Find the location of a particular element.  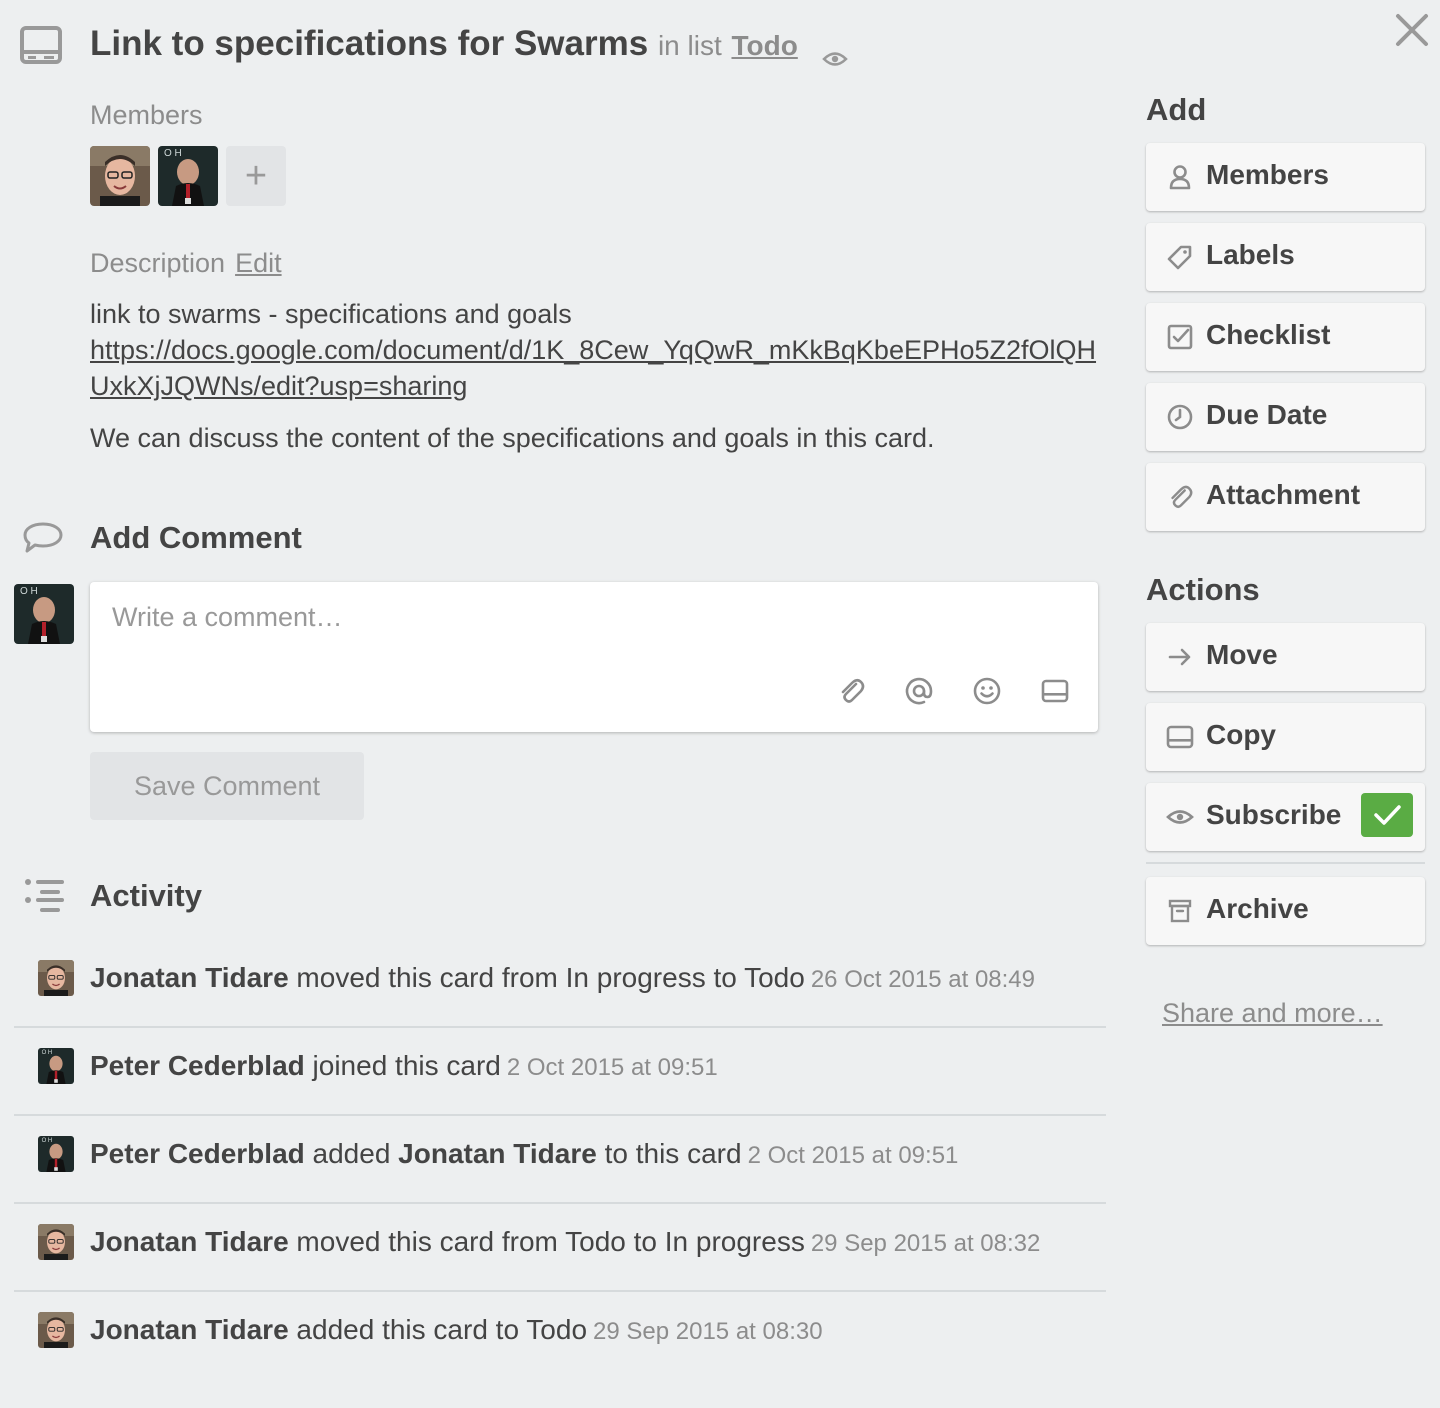

list-link: Todo is located at coordinates (764, 45).